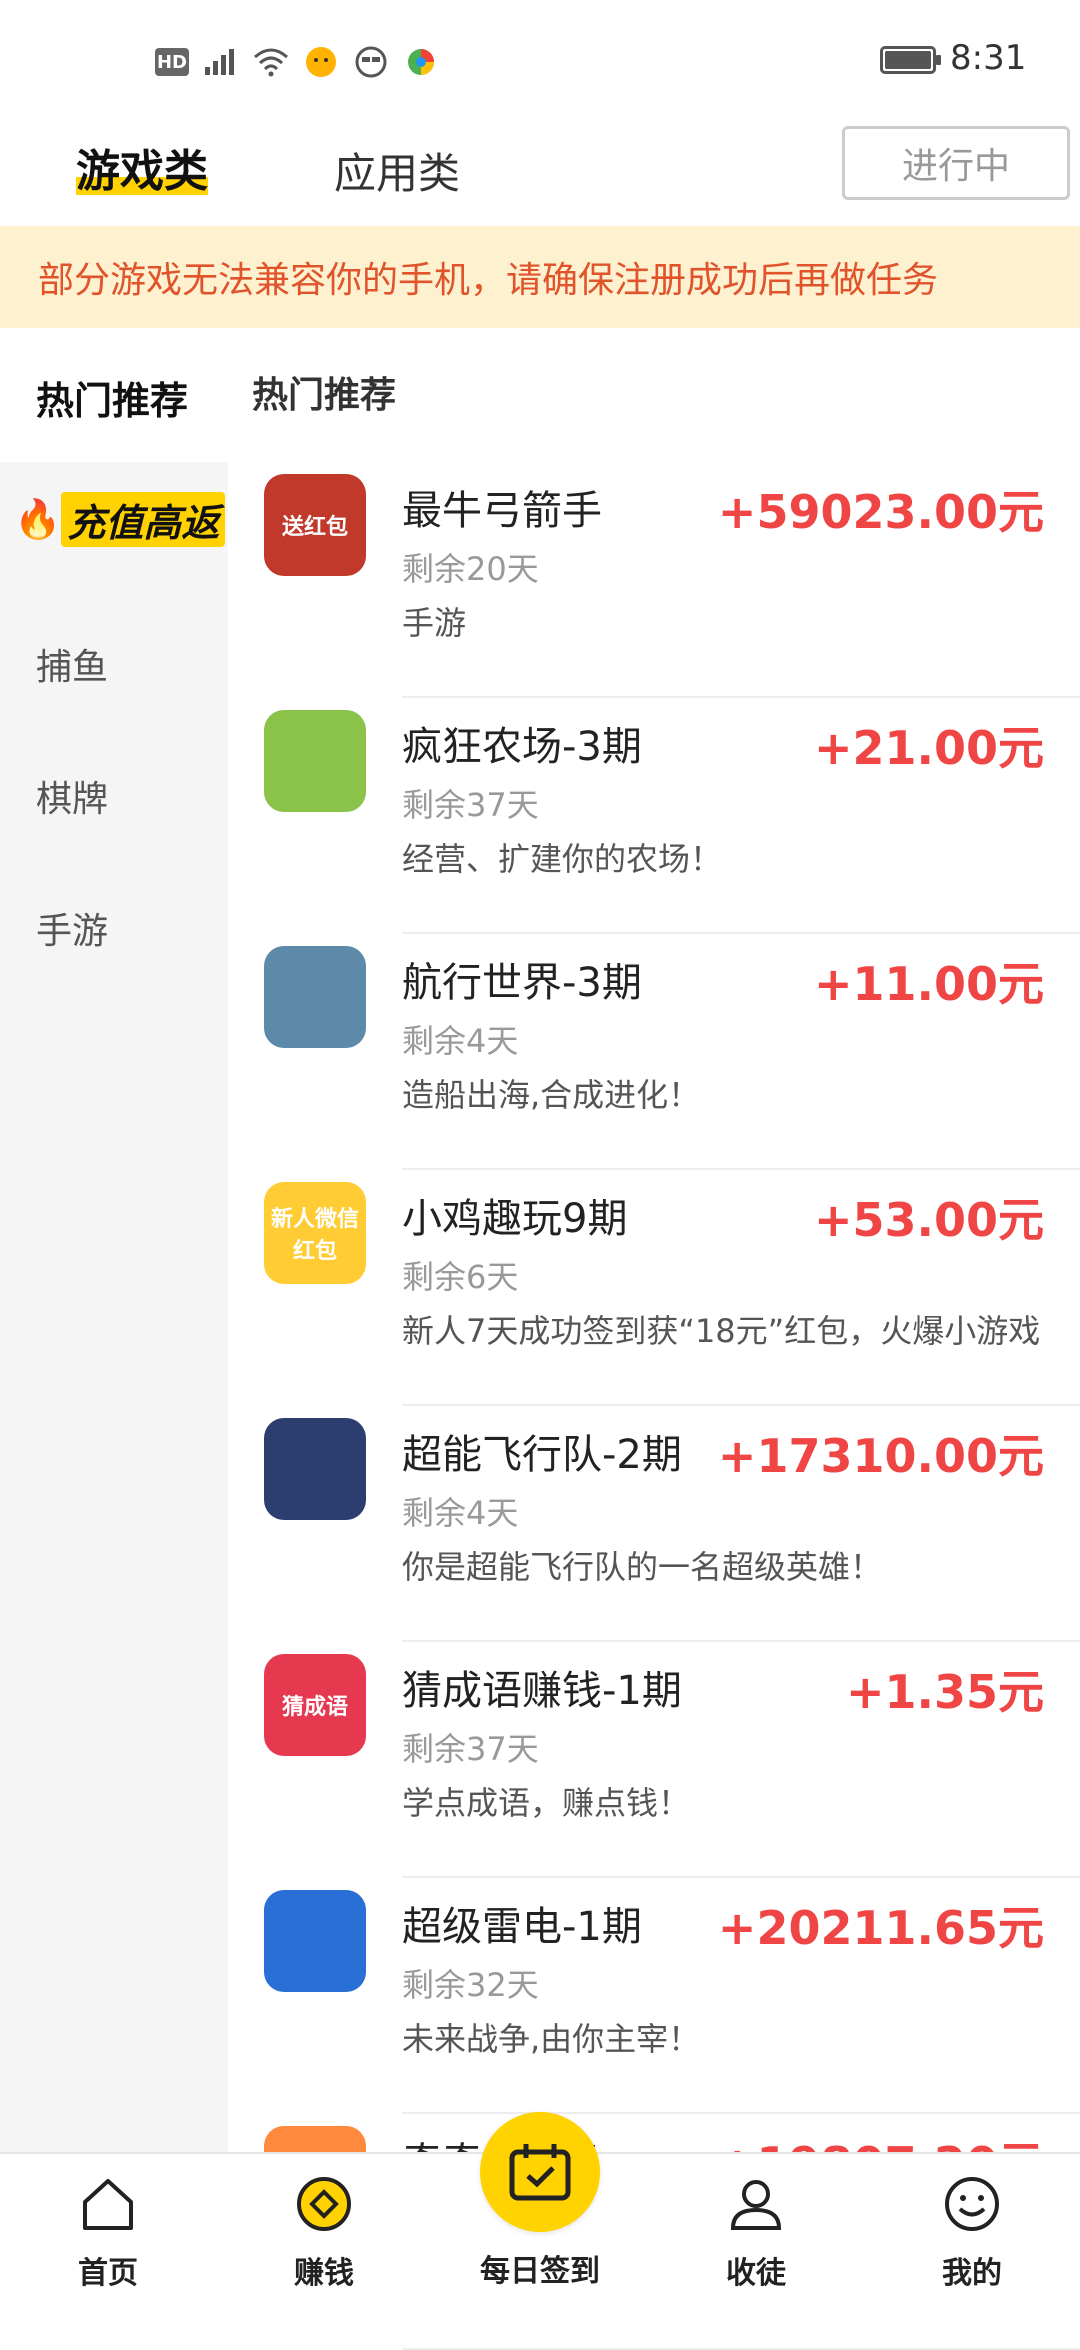 The height and width of the screenshot is (2350, 1080). What do you see at coordinates (654, 1760) in the screenshot?
I see `list-item: 猜成语 猜成语赚钱-1期 +1.35元剩余37天学点成语，赚点钱！` at bounding box center [654, 1760].